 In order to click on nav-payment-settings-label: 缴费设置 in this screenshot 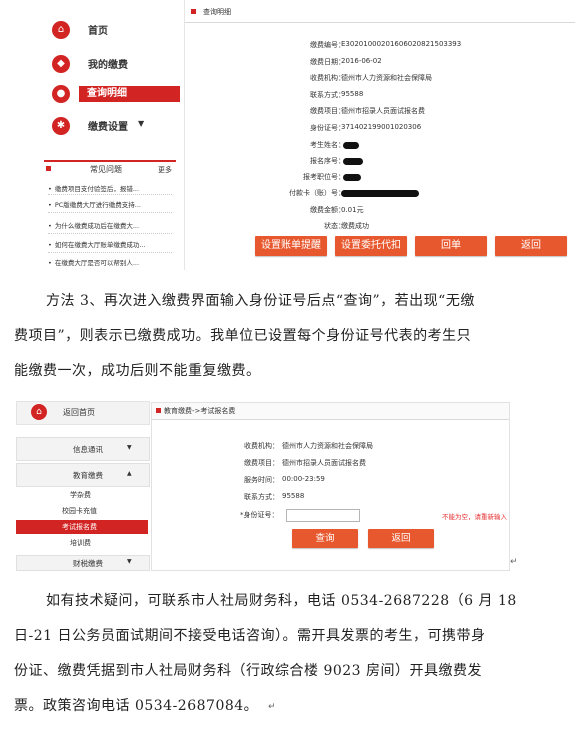, I will do `click(108, 127)`.